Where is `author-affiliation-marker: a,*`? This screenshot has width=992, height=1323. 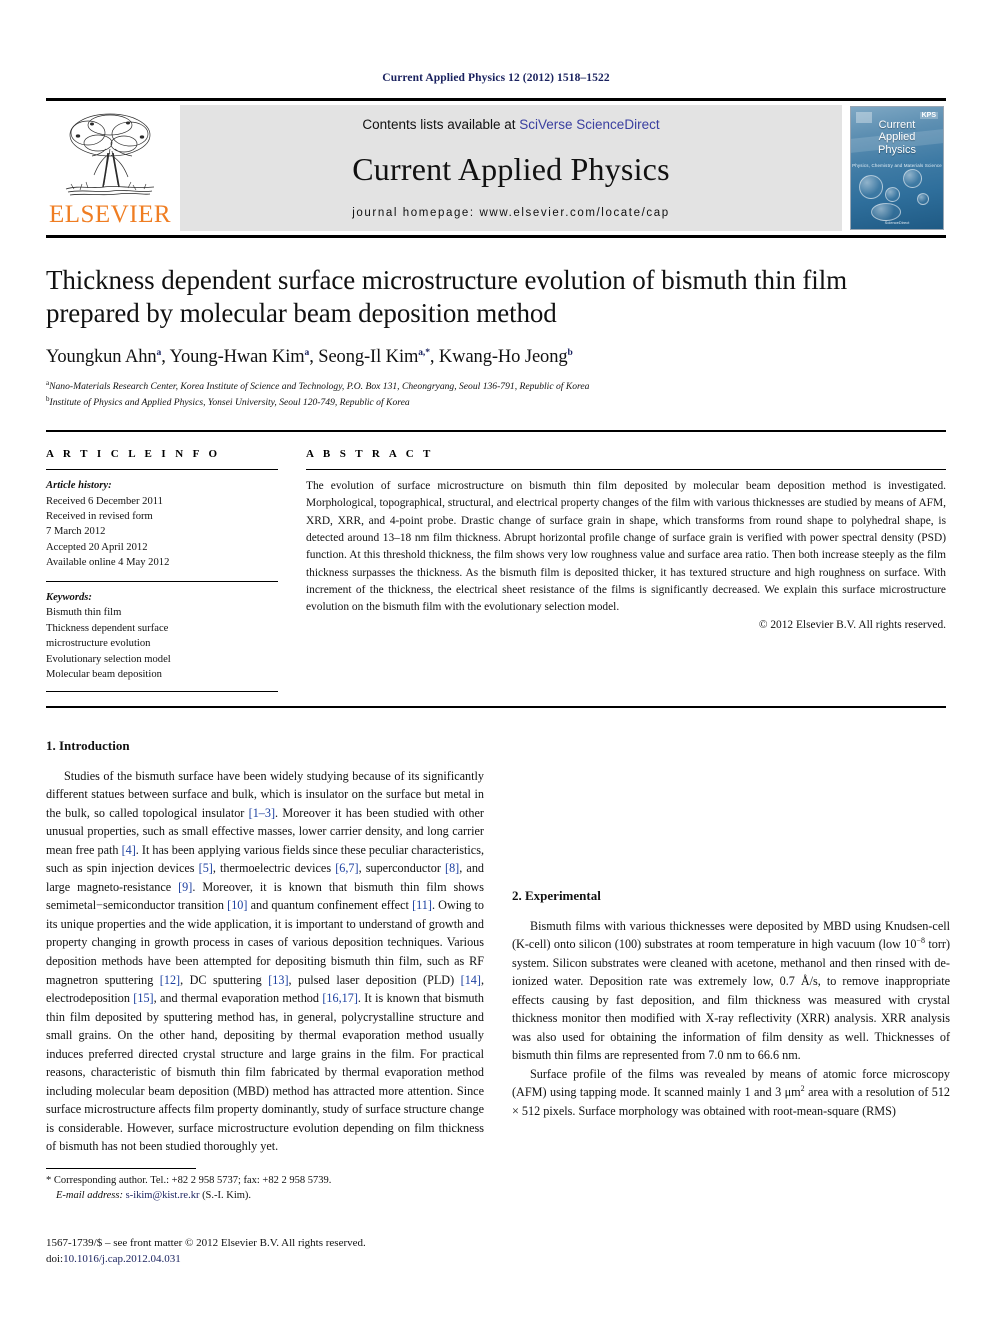
author-affiliation-marker: a,* is located at coordinates (424, 352).